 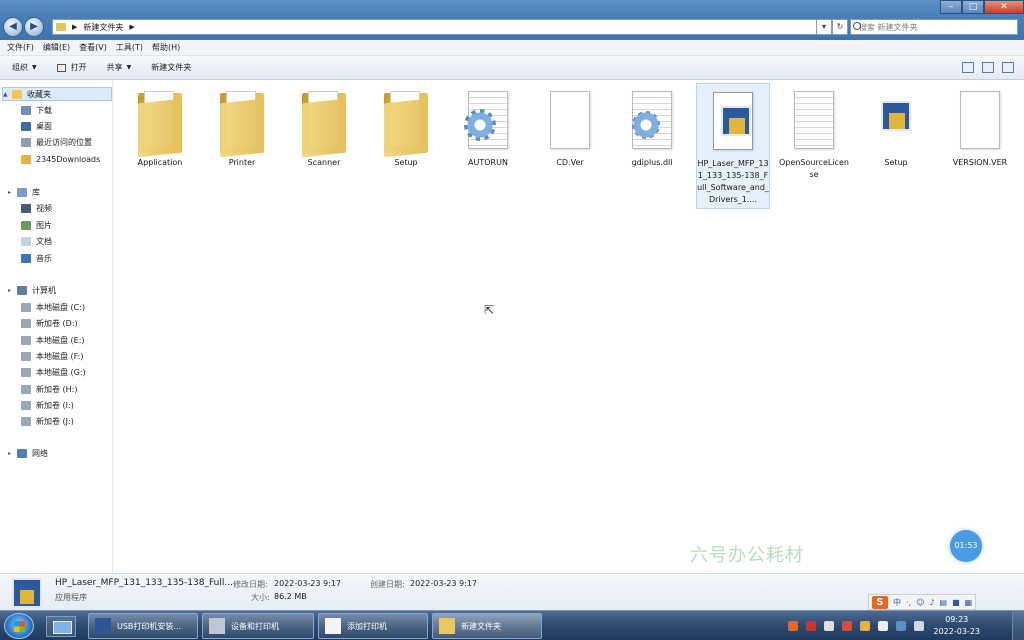 What do you see at coordinates (829, 626) in the screenshot?
I see `network-tray-icon` at bounding box center [829, 626].